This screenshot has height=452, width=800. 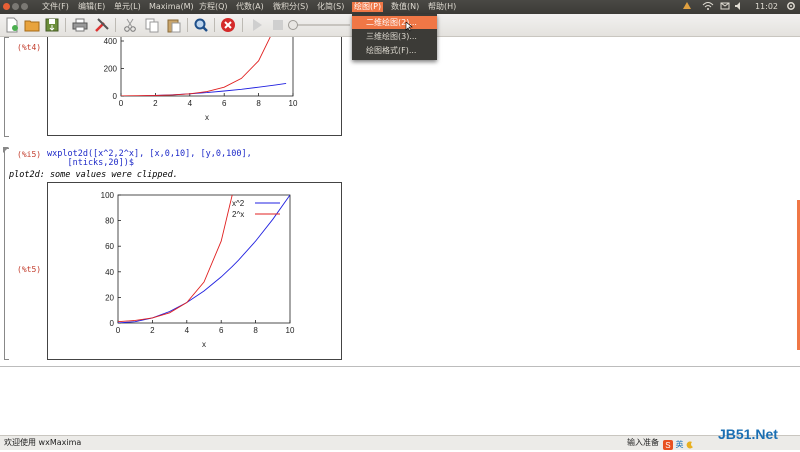 I want to click on preferences-icon, so click(x=102, y=25).